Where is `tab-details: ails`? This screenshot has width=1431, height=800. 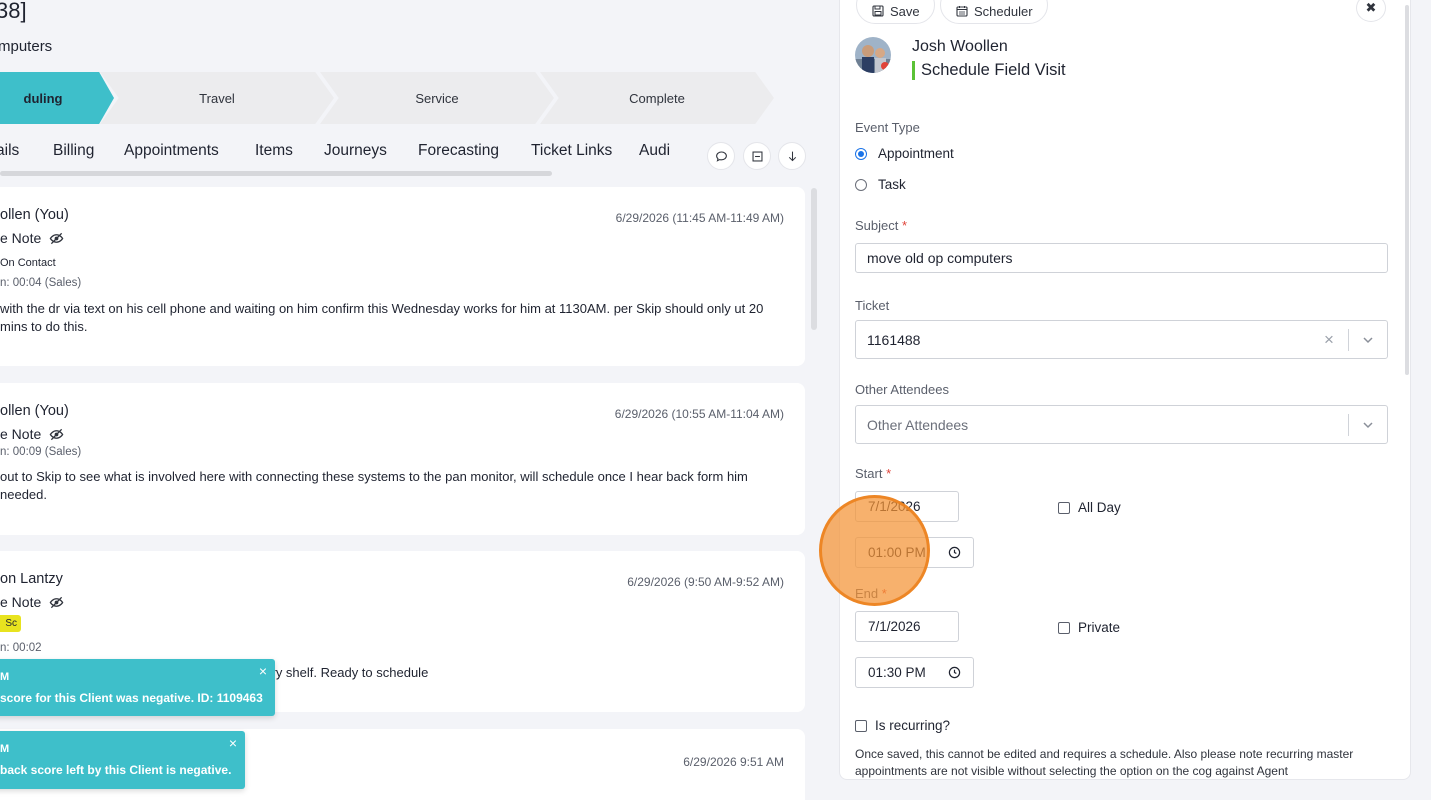
tab-details: ails is located at coordinates (9, 151).